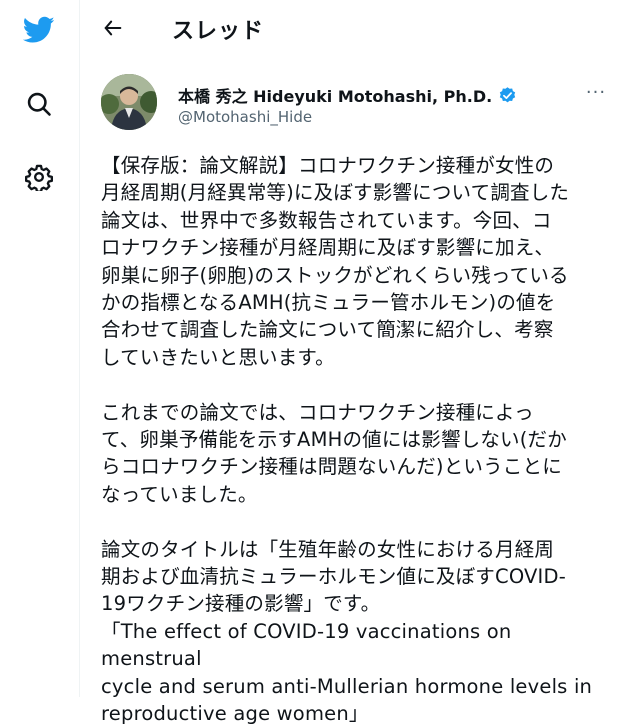 This screenshot has width=621, height=728. What do you see at coordinates (218, 31) in the screenshot?
I see `page-title: スレッド` at bounding box center [218, 31].